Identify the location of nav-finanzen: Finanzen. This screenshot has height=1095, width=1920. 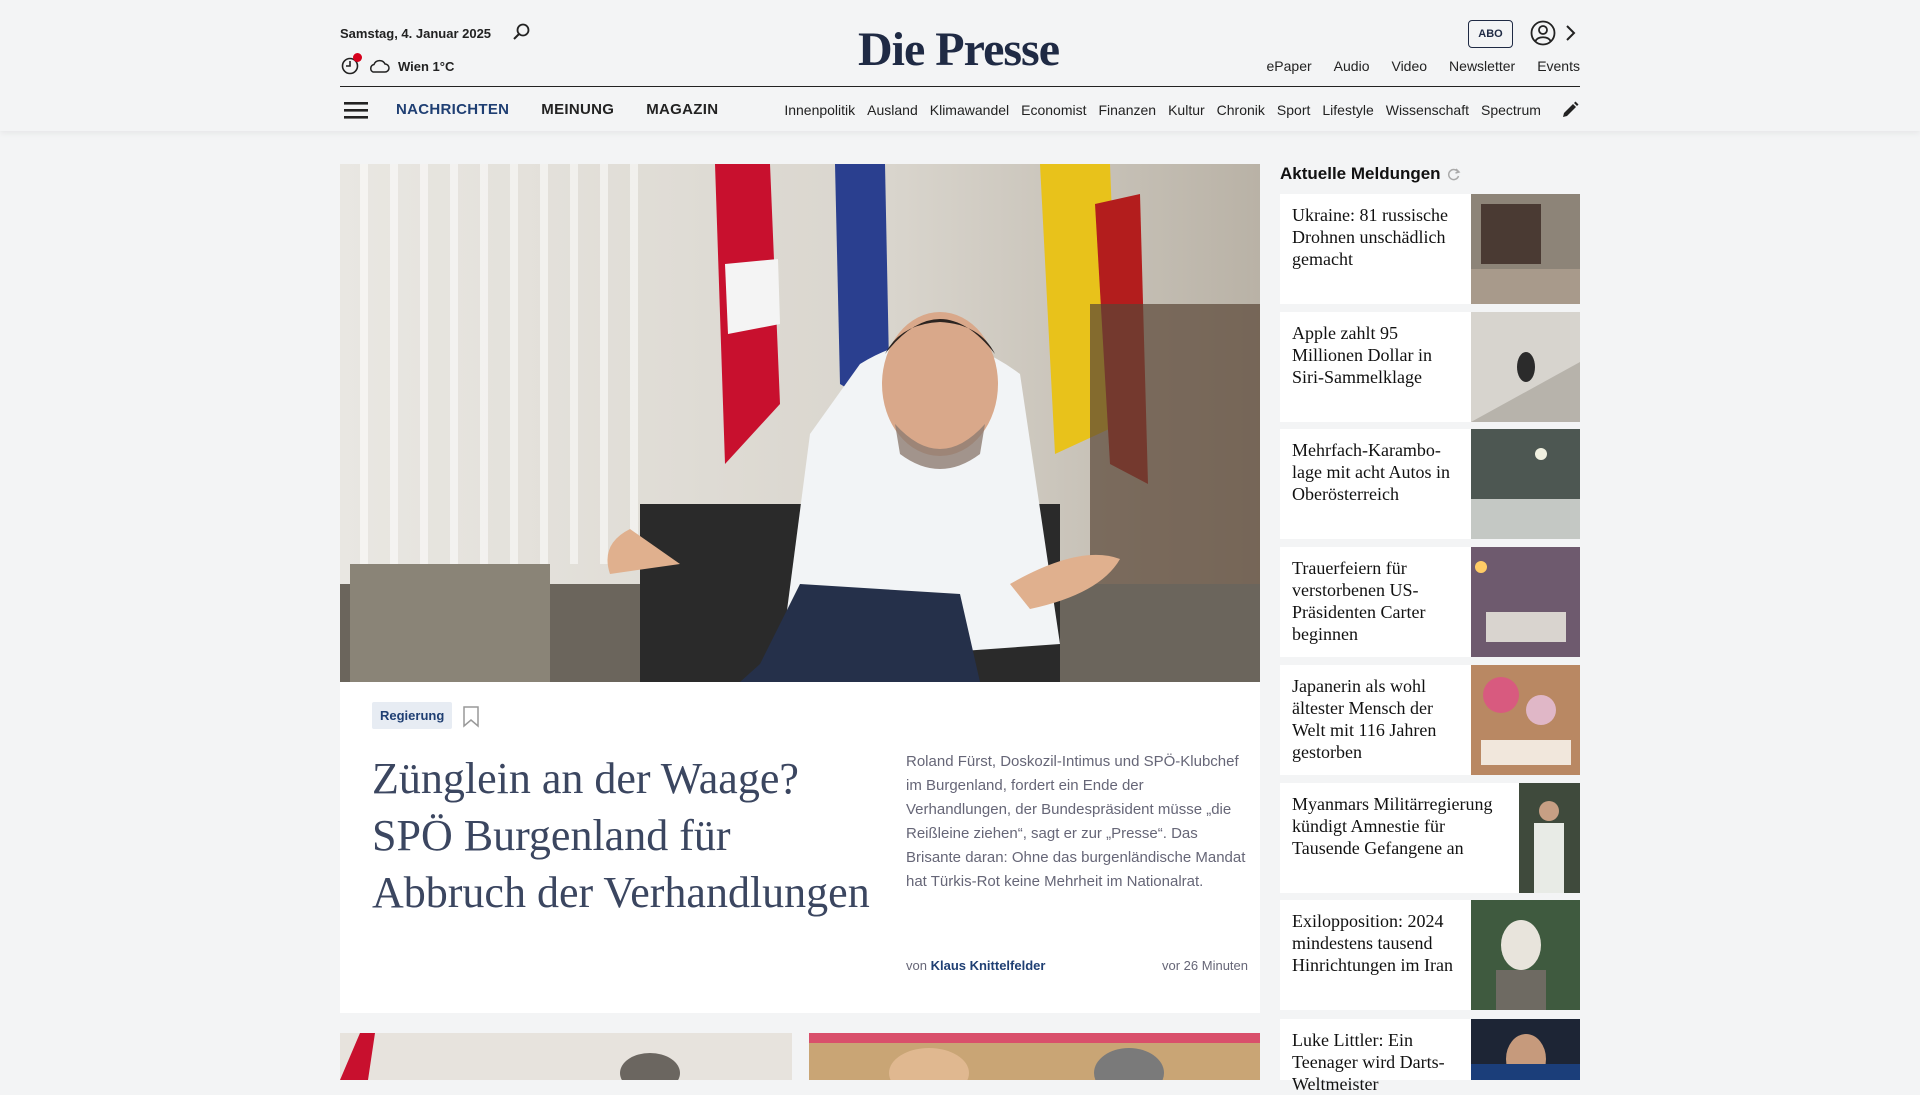
(1127, 110).